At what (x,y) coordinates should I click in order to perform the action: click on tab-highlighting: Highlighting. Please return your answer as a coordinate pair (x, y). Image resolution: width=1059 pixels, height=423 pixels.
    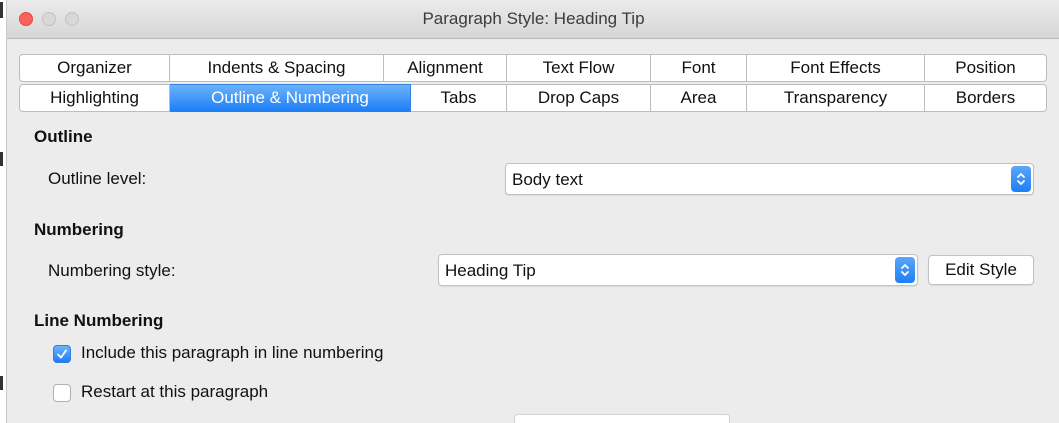
    Looking at the image, I should click on (94, 98).